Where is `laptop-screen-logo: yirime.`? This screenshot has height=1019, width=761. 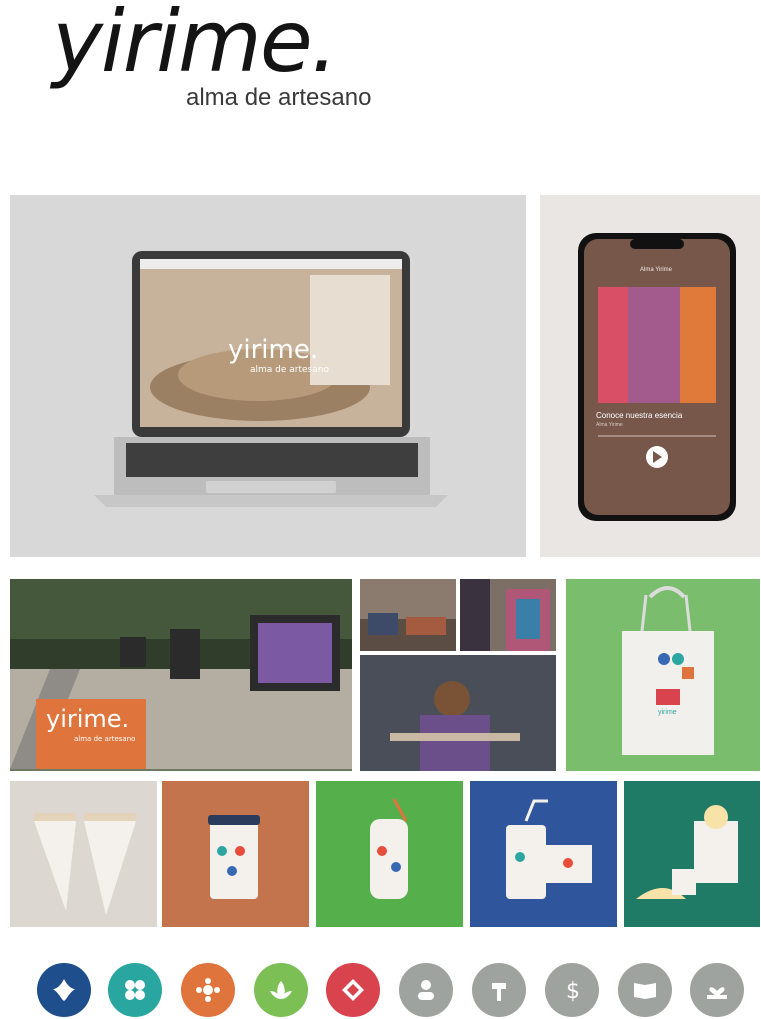 laptop-screen-logo: yirime. is located at coordinates (273, 350).